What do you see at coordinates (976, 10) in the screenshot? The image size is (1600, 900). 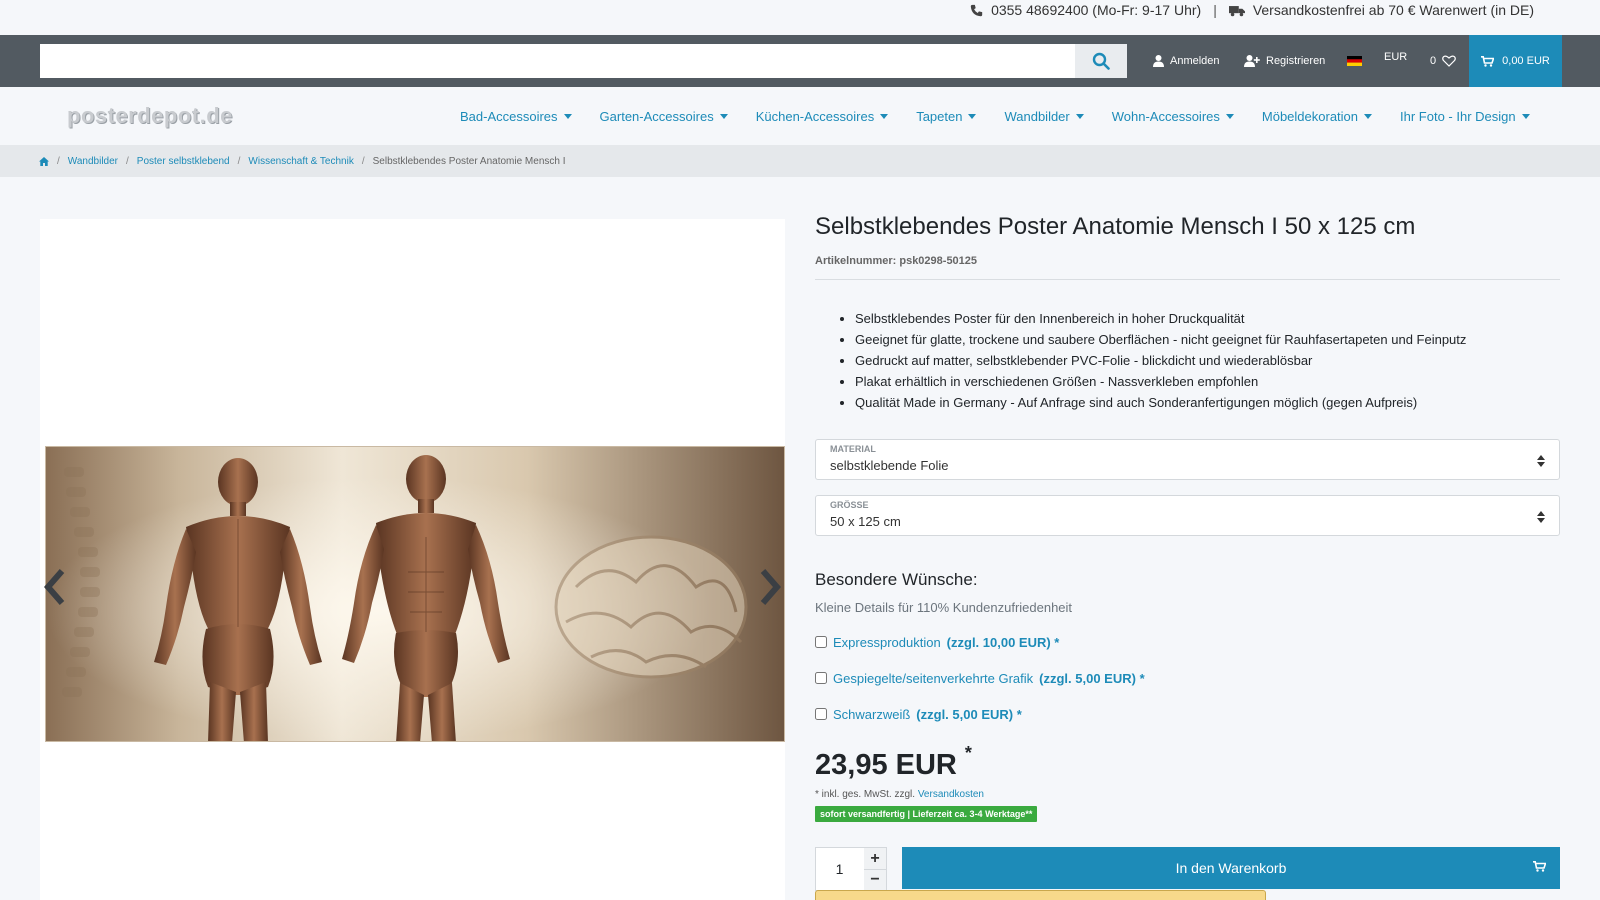 I see `phone-icon` at bounding box center [976, 10].